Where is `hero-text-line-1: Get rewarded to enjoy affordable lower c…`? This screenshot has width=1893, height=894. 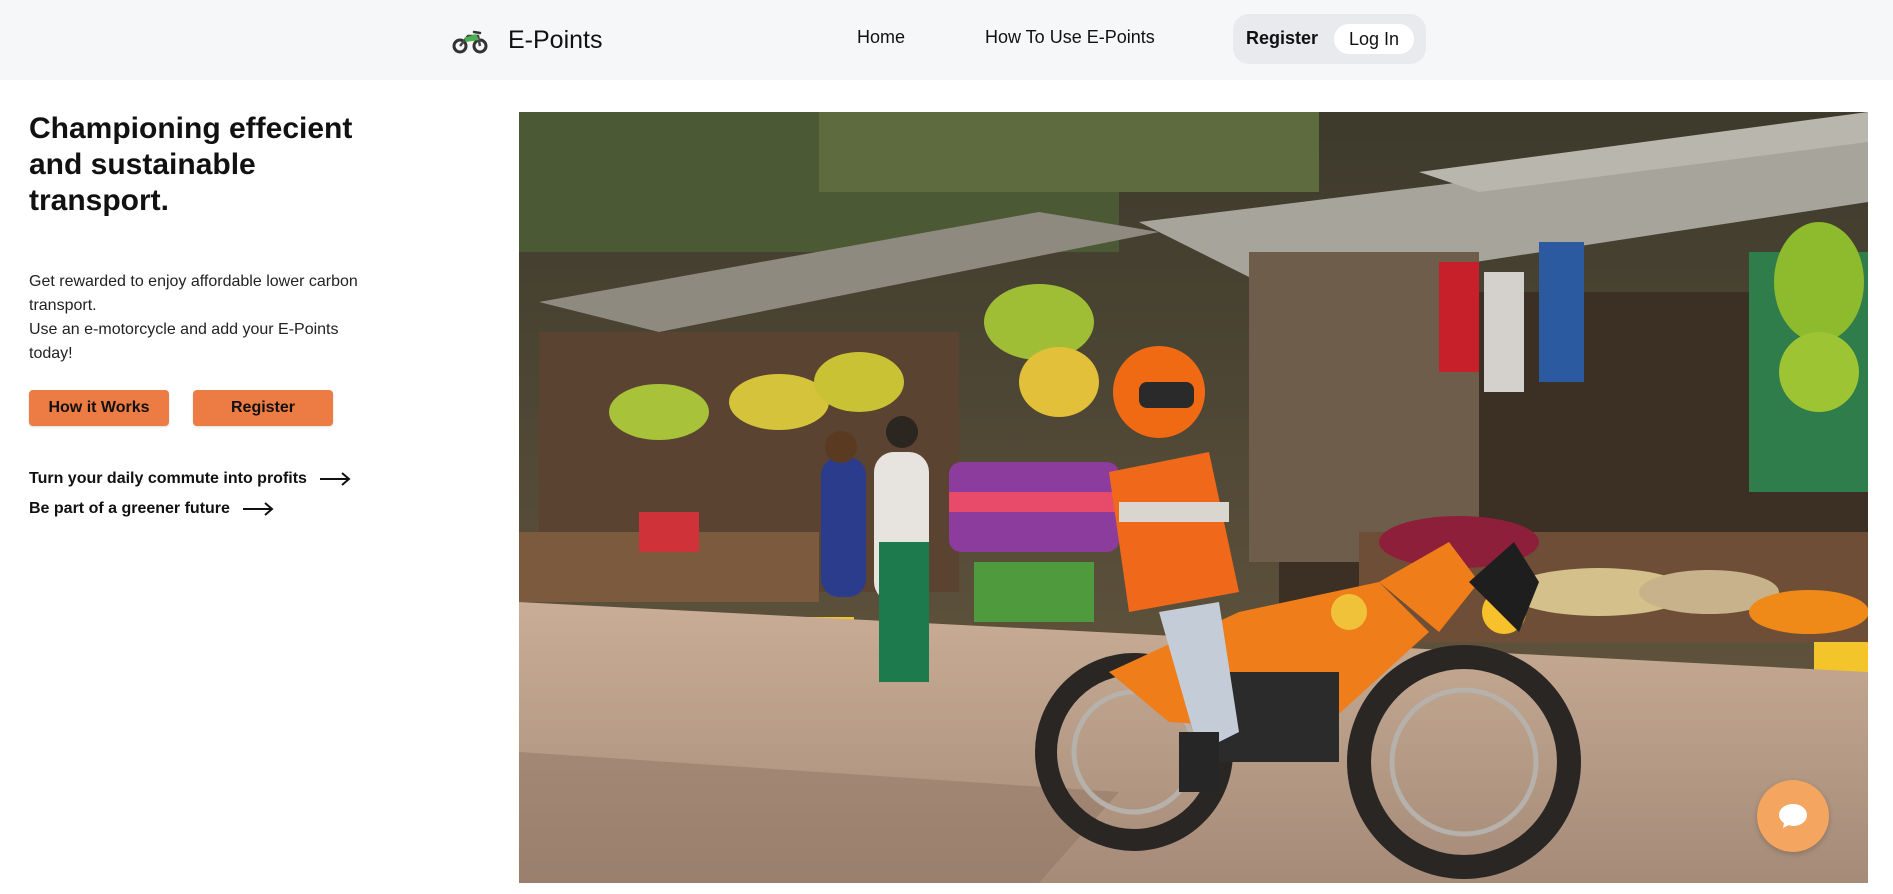 hero-text-line-1: Get rewarded to enjoy affordable lower c… is located at coordinates (193, 293).